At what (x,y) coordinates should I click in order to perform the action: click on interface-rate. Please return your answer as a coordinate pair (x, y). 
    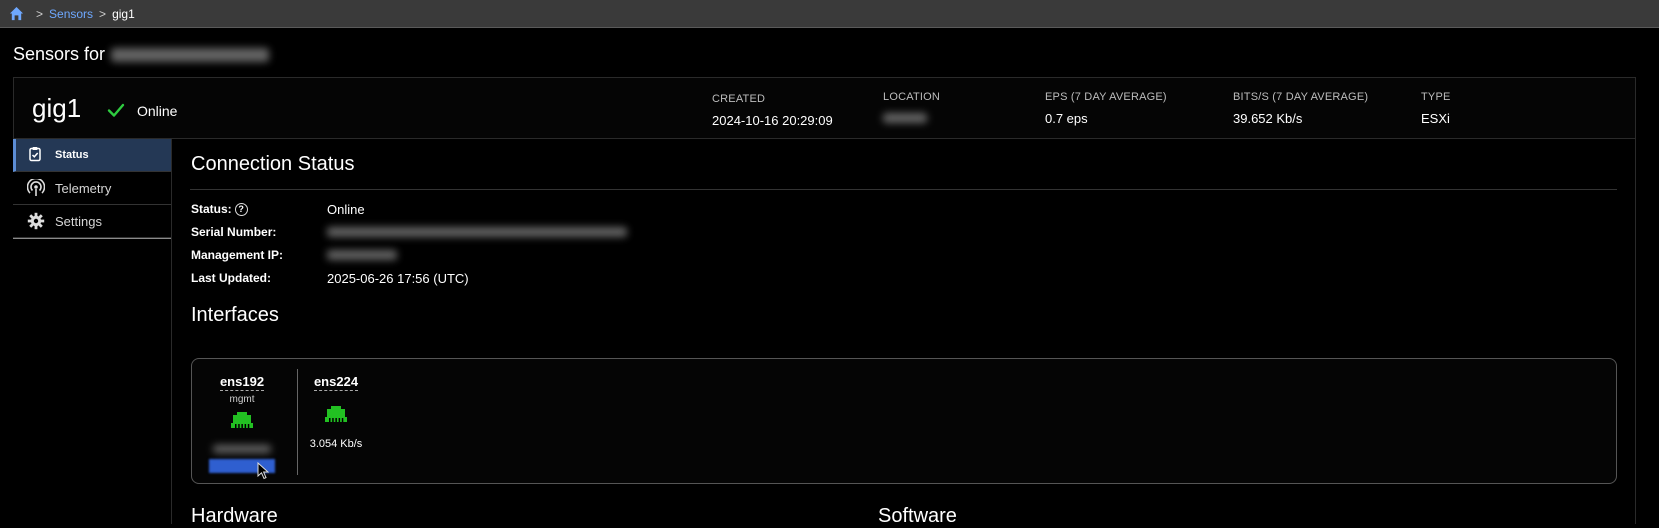
    Looking at the image, I should click on (242, 450).